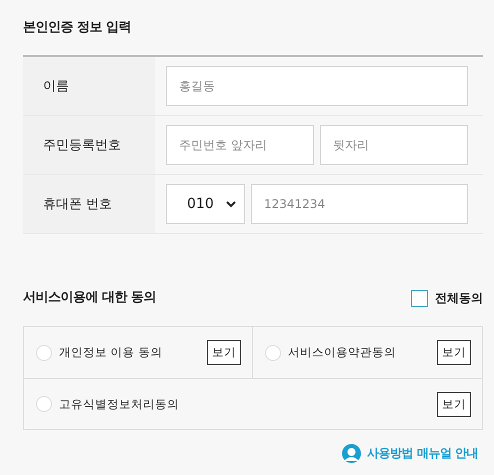  What do you see at coordinates (459, 298) in the screenshot?
I see `checkbox-label: 전체동의` at bounding box center [459, 298].